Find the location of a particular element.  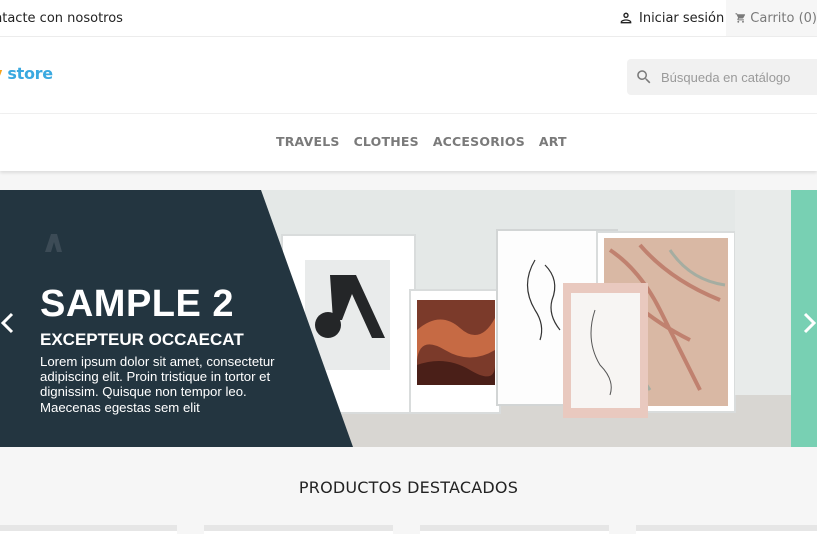

signin-label: Iniciar sesión is located at coordinates (682, 18).